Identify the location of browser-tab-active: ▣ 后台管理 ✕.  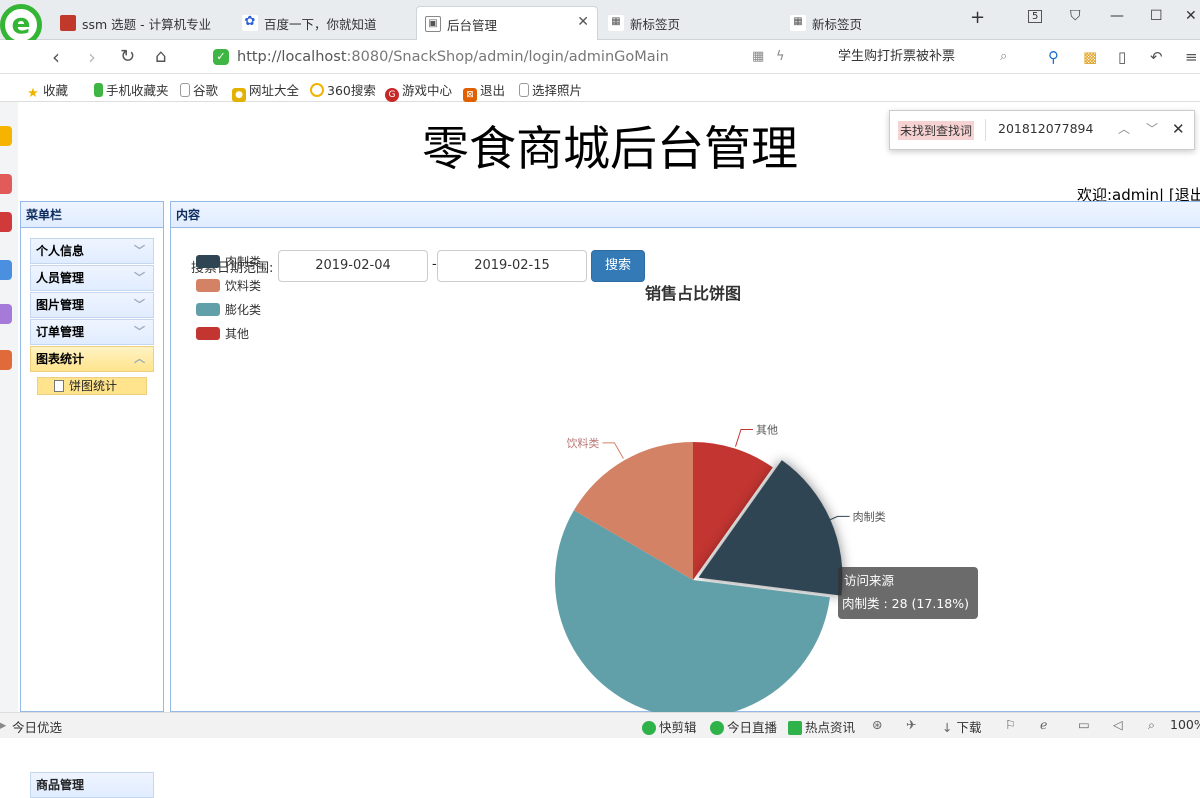
(507, 23).